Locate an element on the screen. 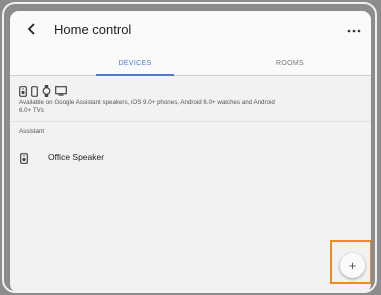 This screenshot has width=381, height=295. tab-devices: DEVICES is located at coordinates (135, 63).